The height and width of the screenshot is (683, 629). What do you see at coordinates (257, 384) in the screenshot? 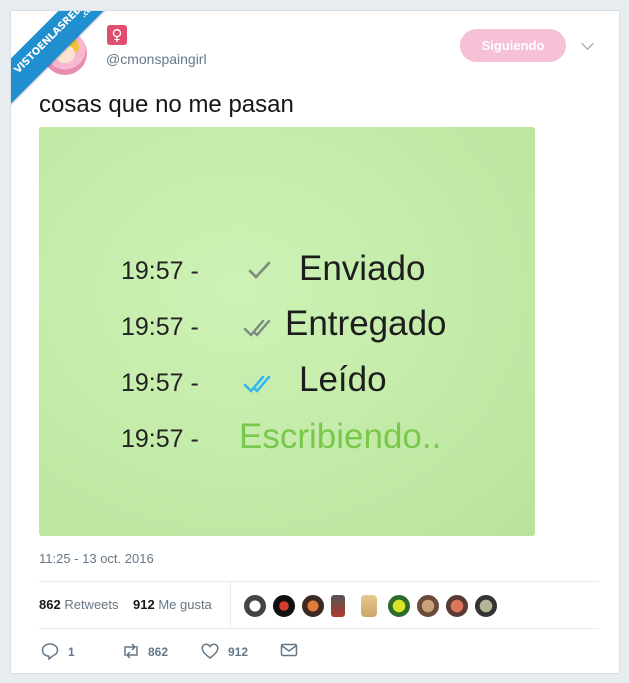
I see `double-blue-check-icon` at bounding box center [257, 384].